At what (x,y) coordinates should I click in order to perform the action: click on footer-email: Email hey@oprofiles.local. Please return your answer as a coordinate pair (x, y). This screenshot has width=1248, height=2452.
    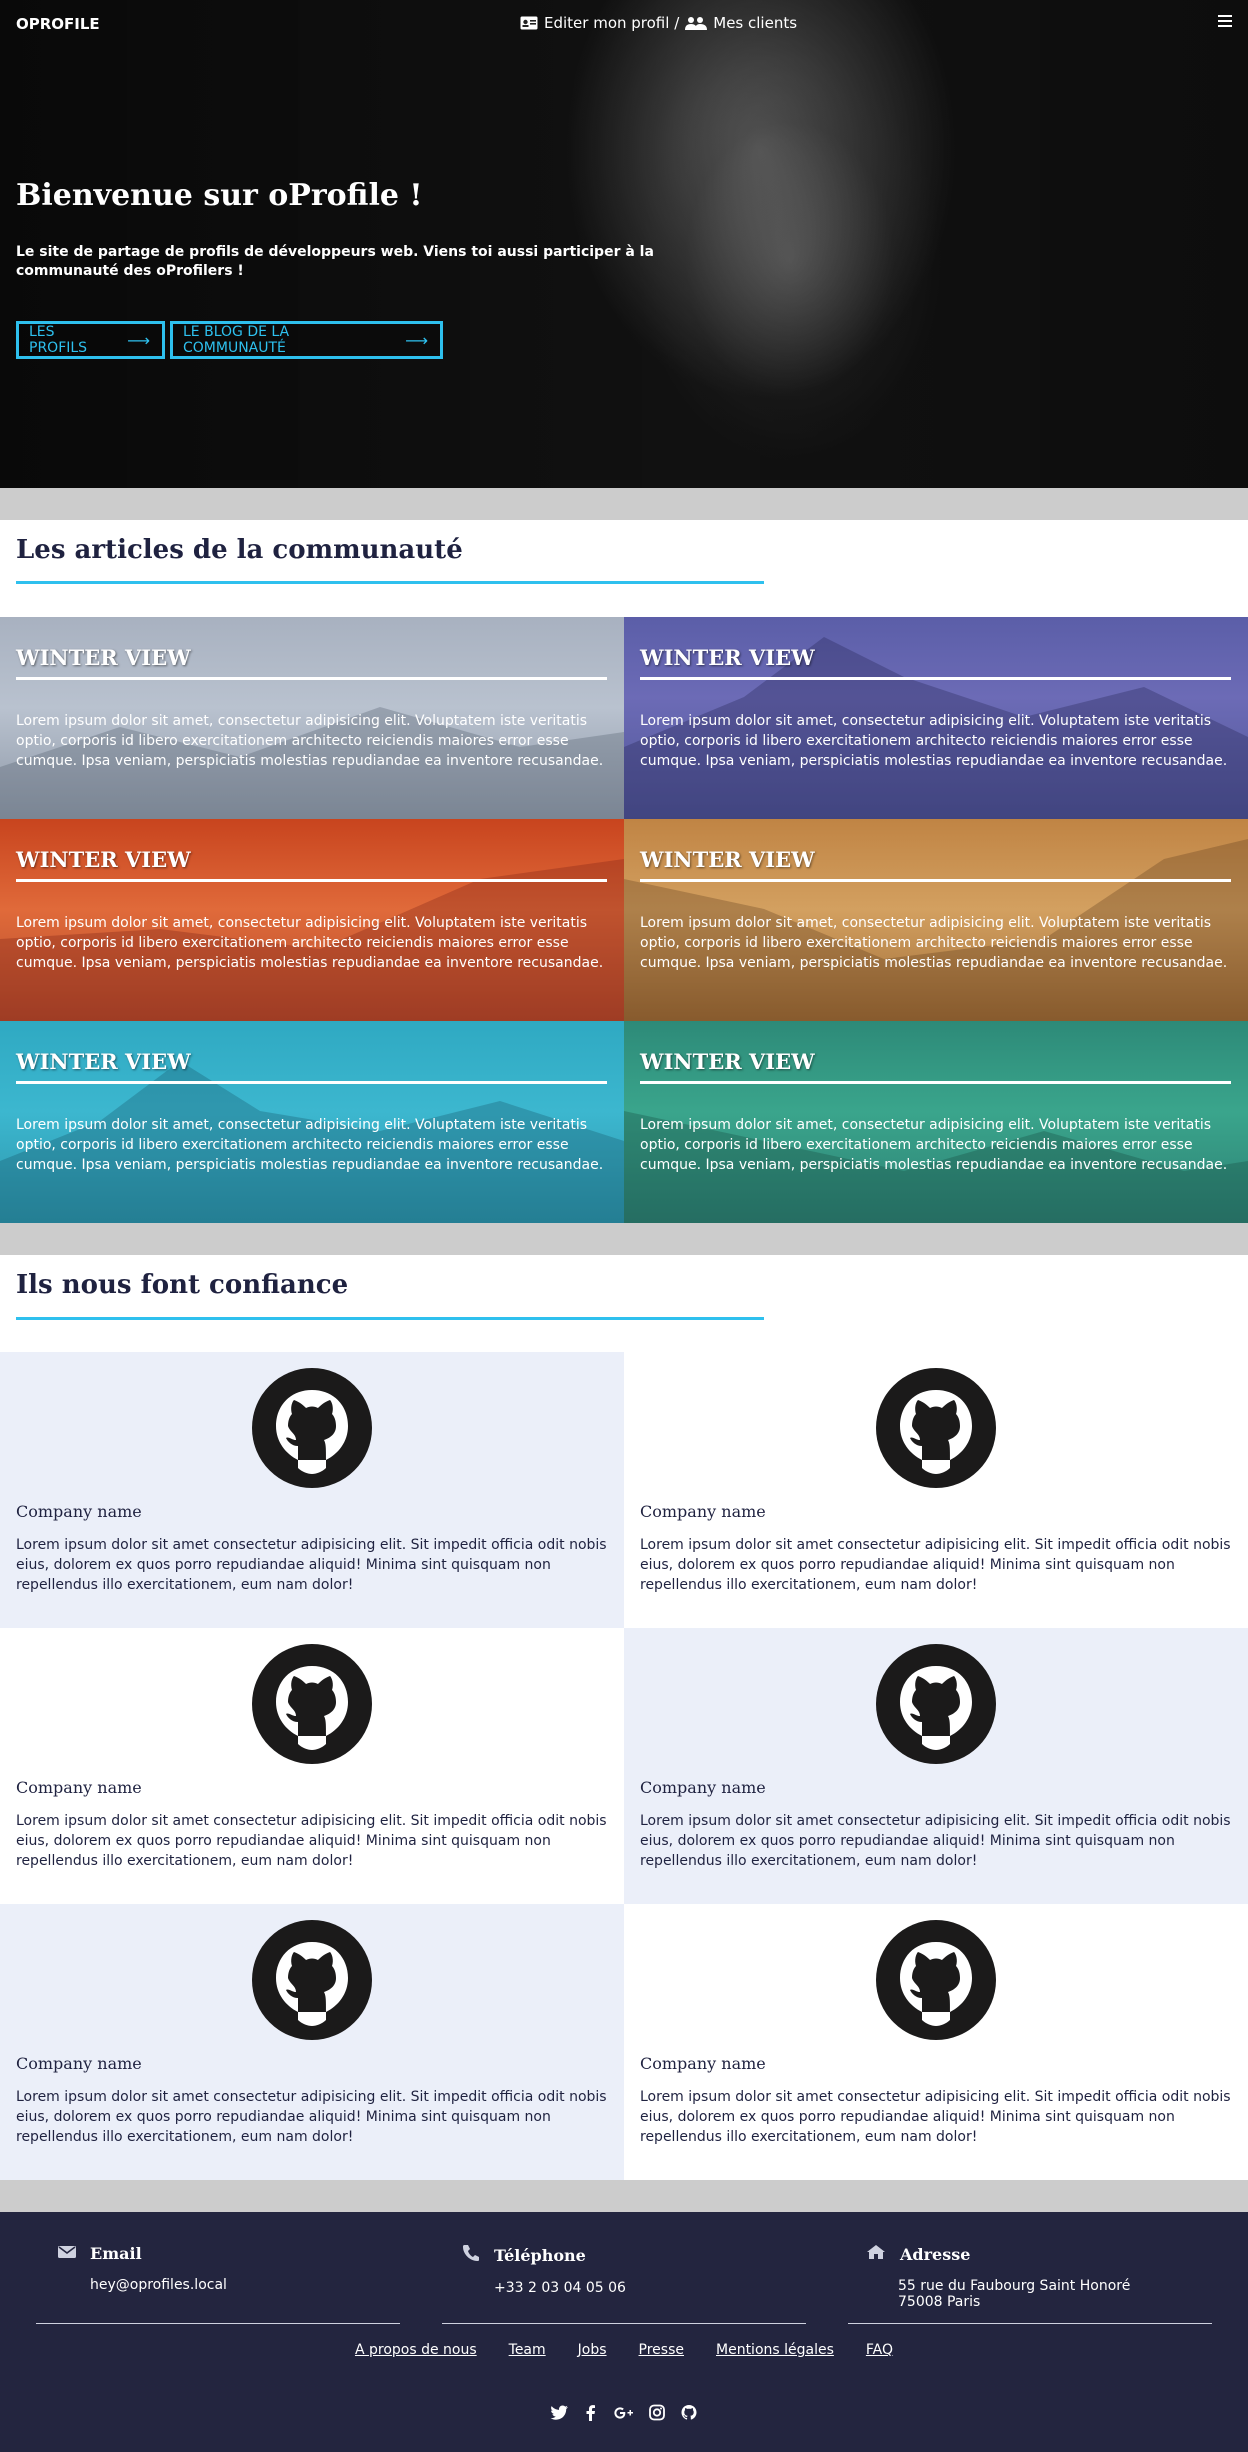
    Looking at the image, I should click on (142, 2268).